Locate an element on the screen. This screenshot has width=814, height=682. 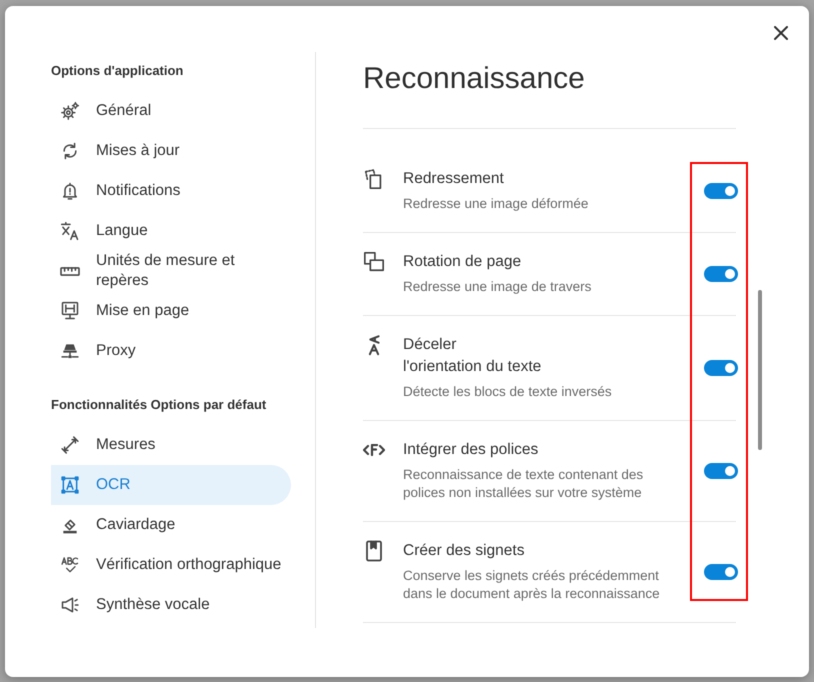
sidebar-item: OCR is located at coordinates (171, 485).